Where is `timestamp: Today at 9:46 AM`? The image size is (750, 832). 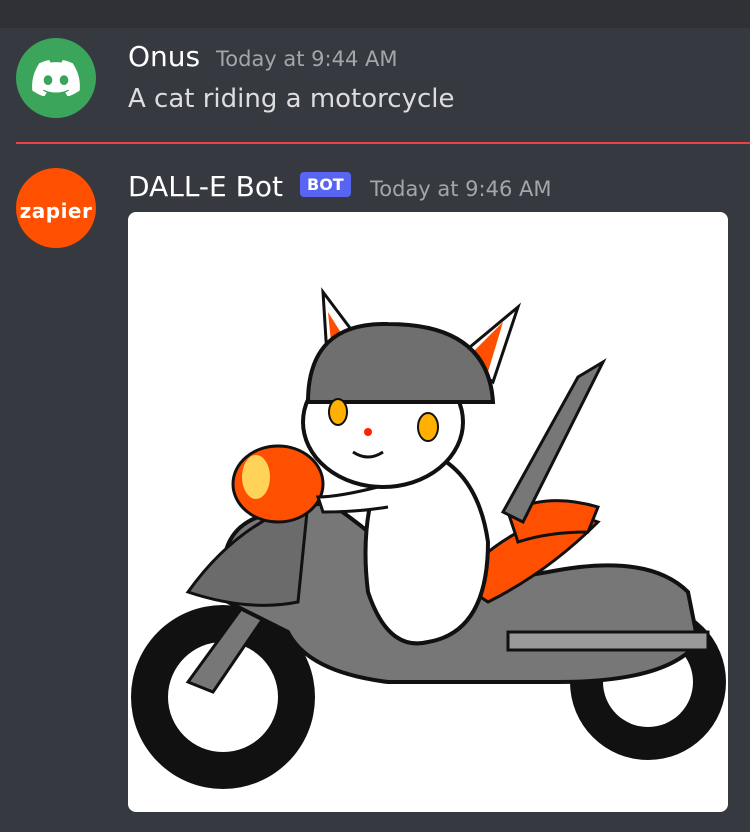
timestamp: Today at 9:46 AM is located at coordinates (461, 189).